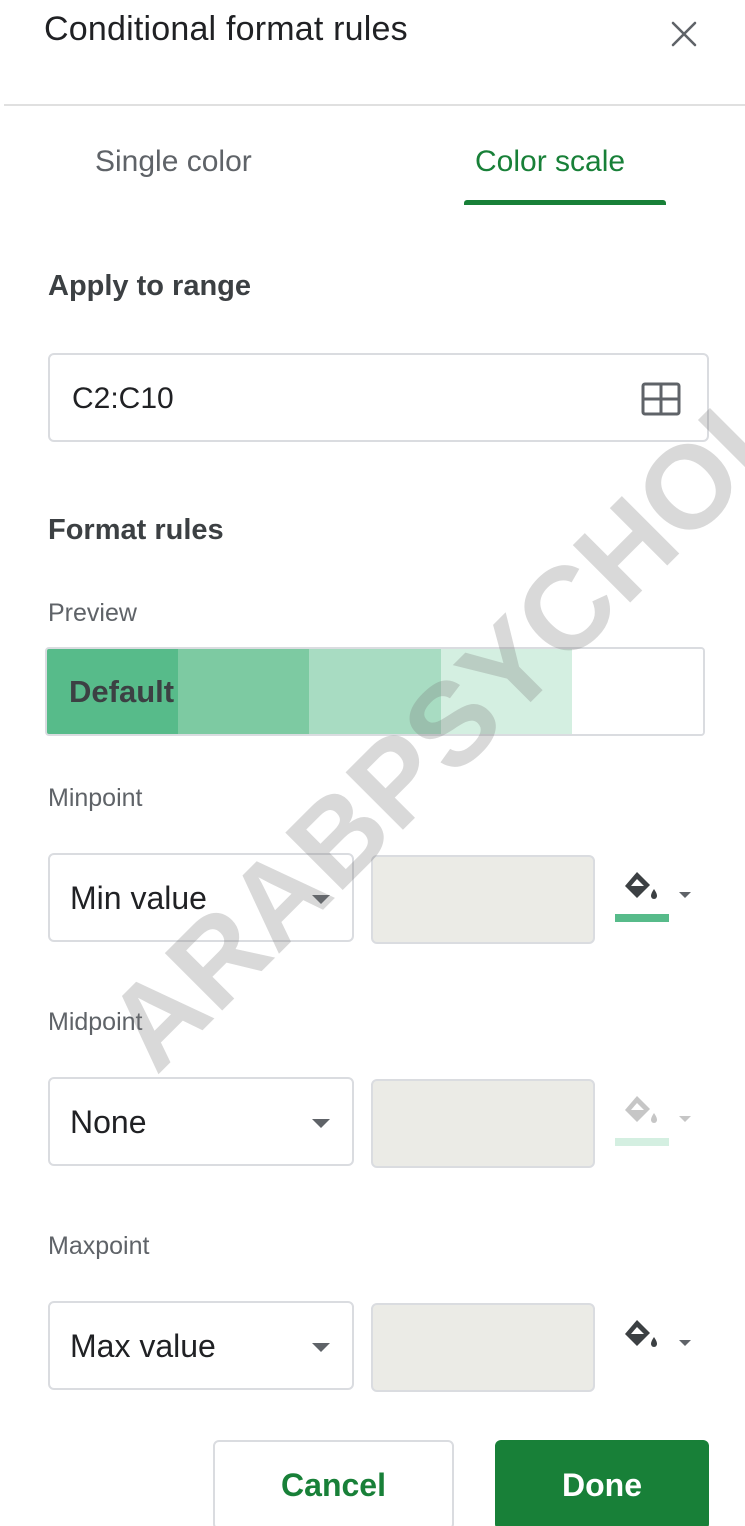 This screenshot has height=1526, width=745. What do you see at coordinates (550, 162) in the screenshot?
I see `tab-color-scale: Color scale` at bounding box center [550, 162].